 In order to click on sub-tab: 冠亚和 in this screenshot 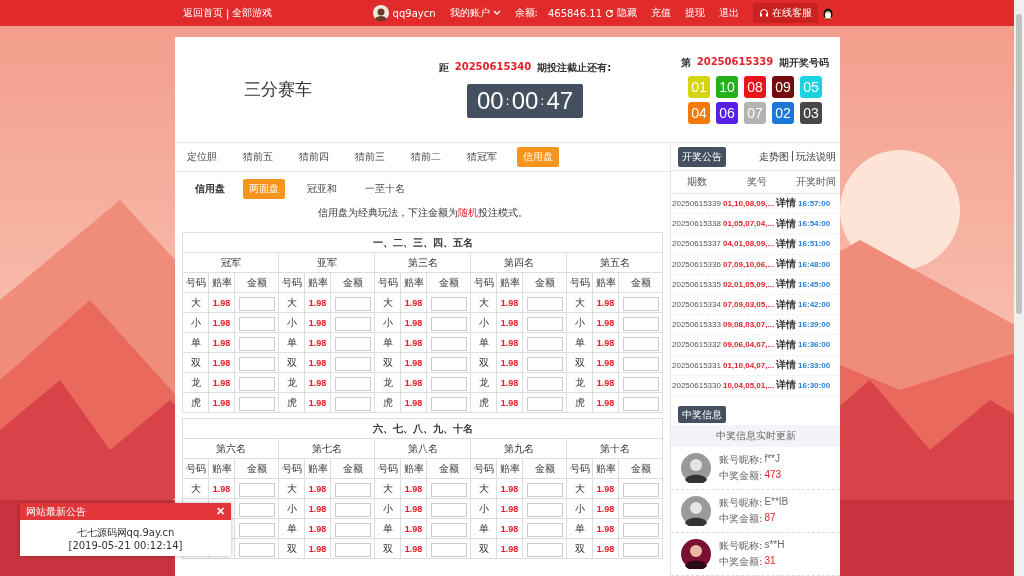, I will do `click(322, 189)`.